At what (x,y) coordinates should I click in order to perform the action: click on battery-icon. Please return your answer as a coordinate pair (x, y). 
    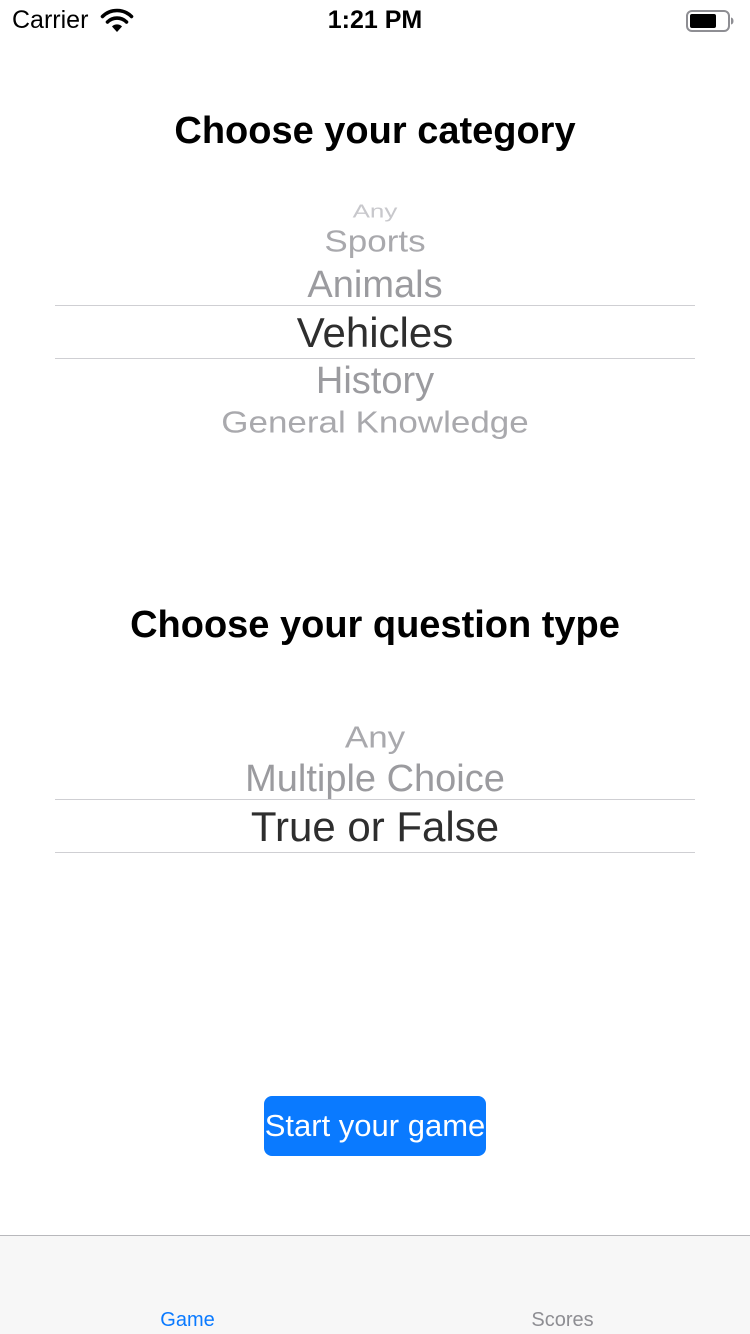
    Looking at the image, I should click on (710, 21).